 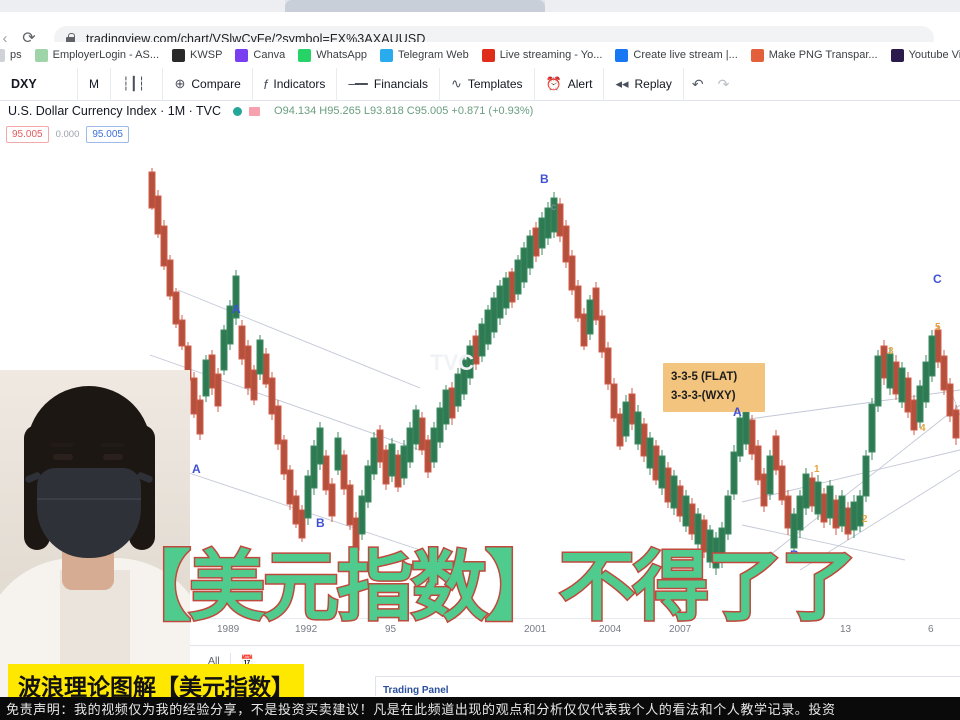 I want to click on series-color-dot-icon, so click(x=238, y=111).